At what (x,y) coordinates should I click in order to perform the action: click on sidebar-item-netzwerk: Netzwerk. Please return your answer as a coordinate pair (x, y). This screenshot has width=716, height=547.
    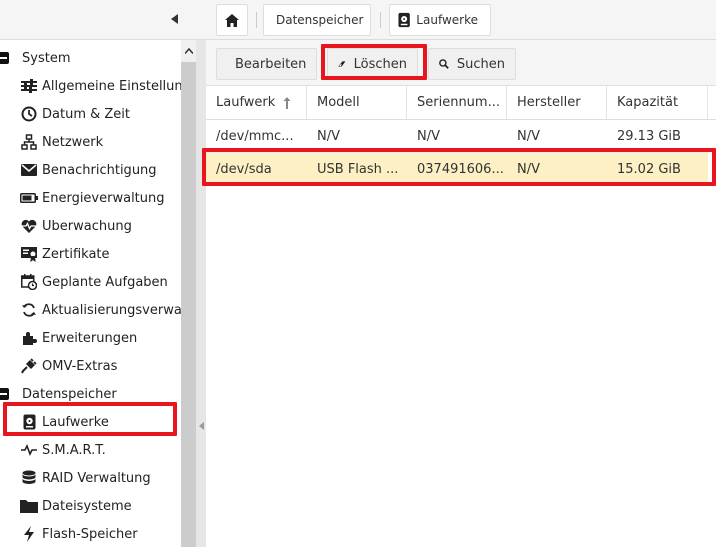
    Looking at the image, I should click on (90, 142).